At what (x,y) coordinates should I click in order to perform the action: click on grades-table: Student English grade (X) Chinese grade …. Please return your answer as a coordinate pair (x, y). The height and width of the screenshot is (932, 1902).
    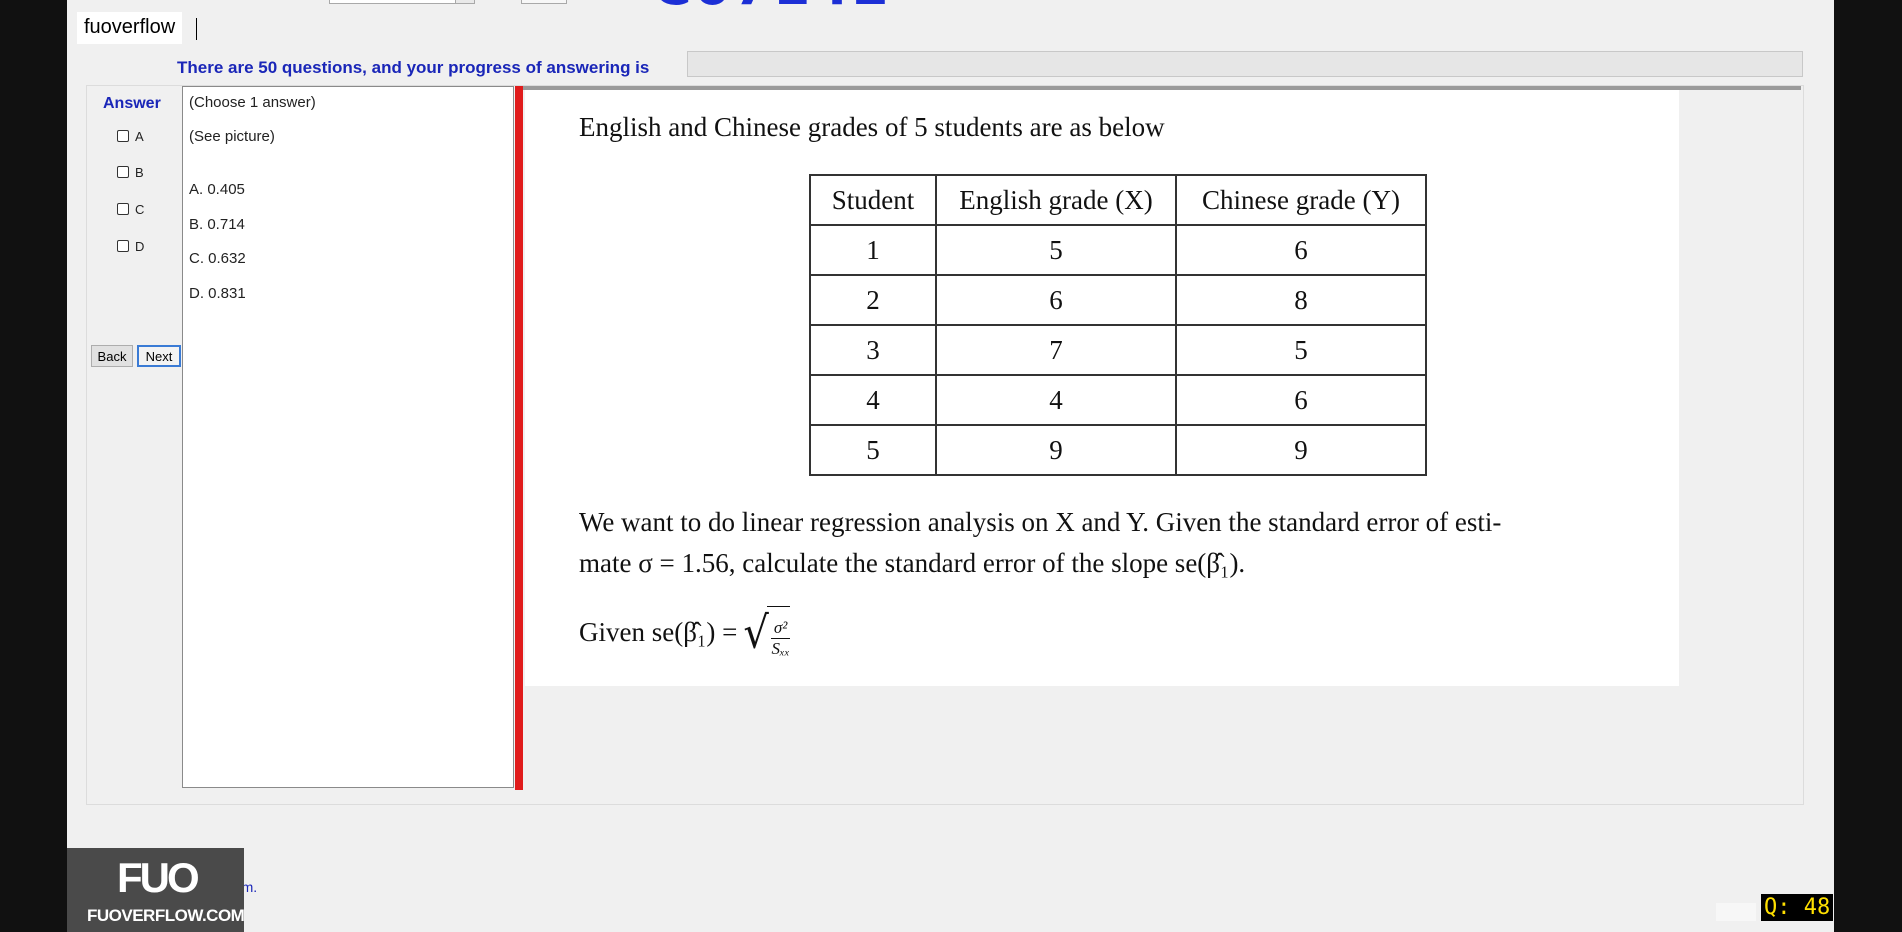
    Looking at the image, I should click on (1118, 325).